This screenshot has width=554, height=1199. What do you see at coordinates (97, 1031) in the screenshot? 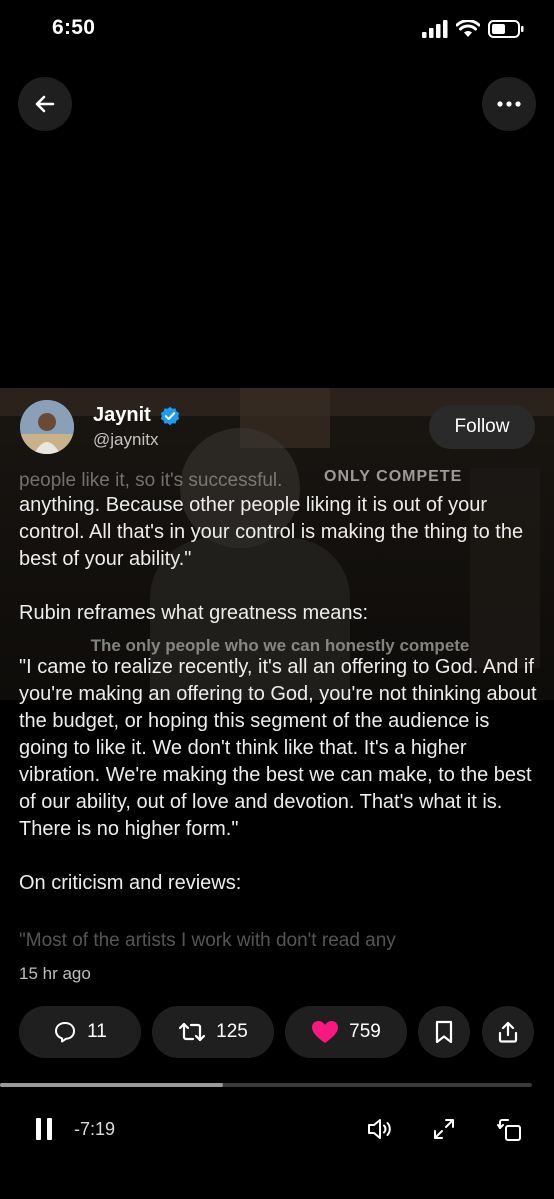
I see `reply-count: 11` at bounding box center [97, 1031].